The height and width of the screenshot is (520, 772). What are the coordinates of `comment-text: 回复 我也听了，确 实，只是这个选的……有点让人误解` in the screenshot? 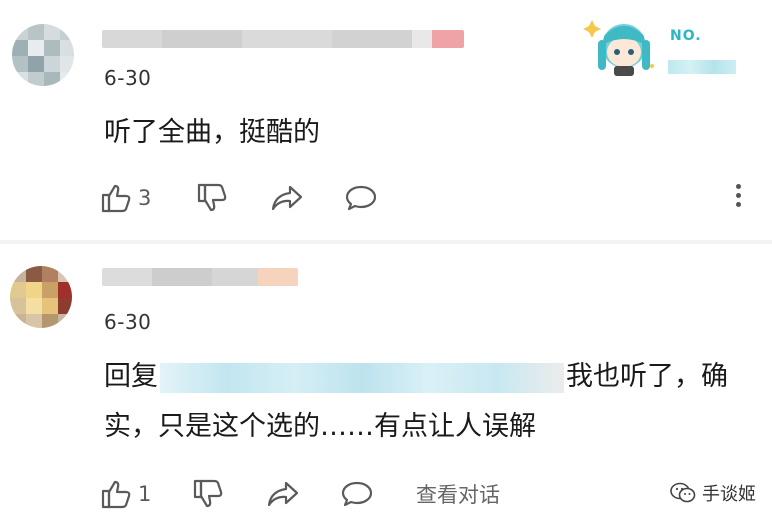 It's located at (416, 401).